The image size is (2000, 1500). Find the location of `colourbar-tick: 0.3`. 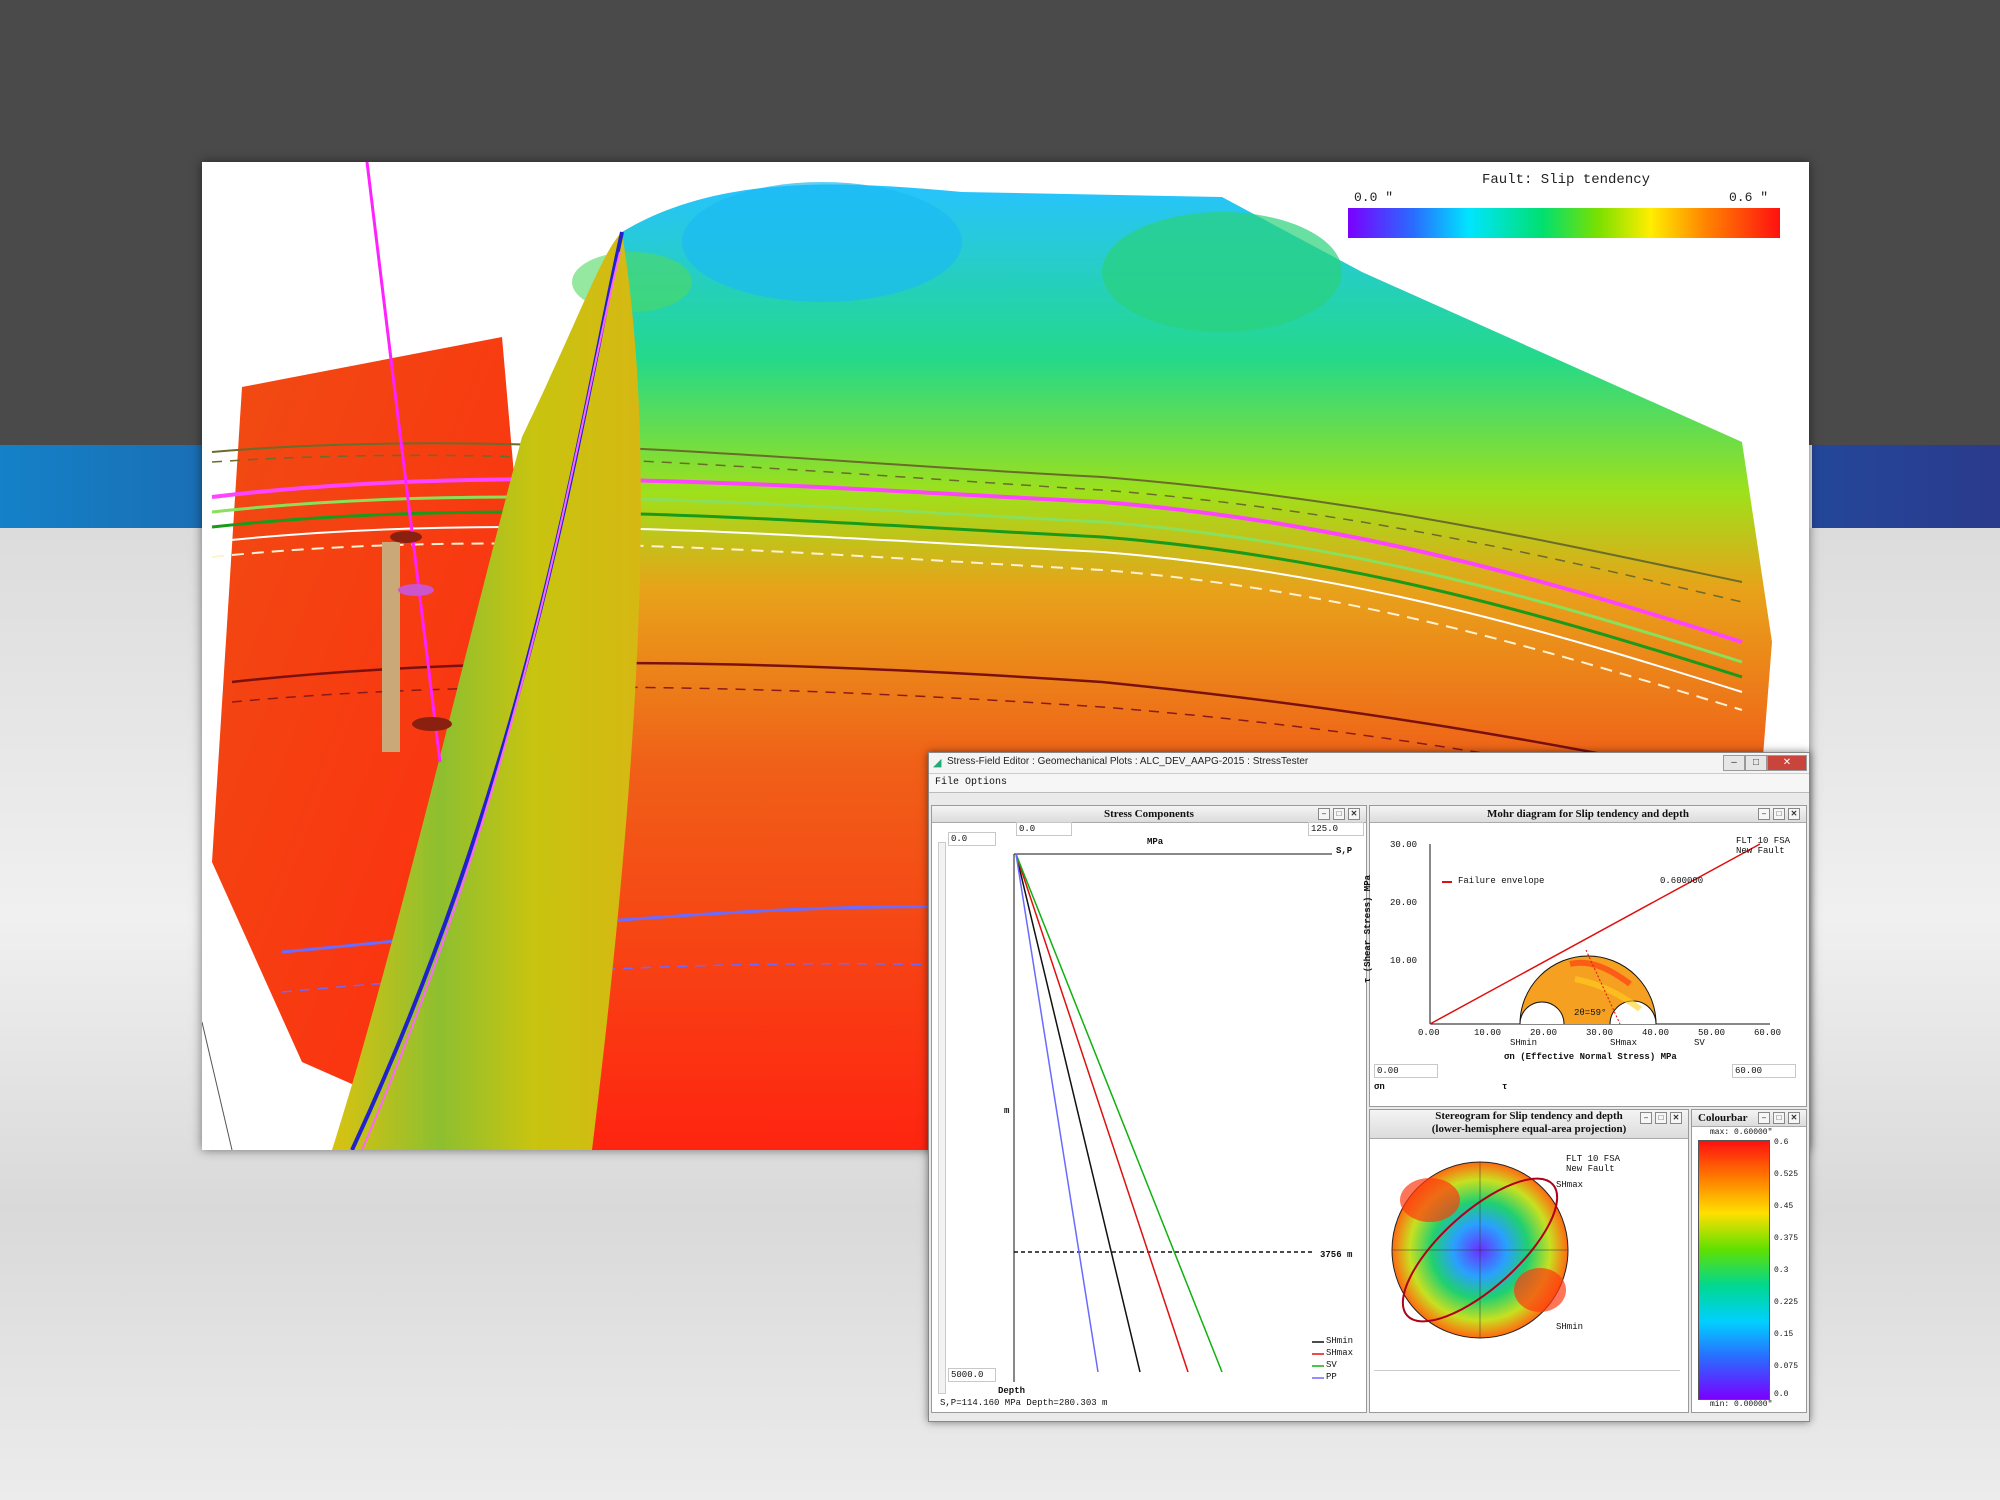

colourbar-tick: 0.3 is located at coordinates (1781, 1270).